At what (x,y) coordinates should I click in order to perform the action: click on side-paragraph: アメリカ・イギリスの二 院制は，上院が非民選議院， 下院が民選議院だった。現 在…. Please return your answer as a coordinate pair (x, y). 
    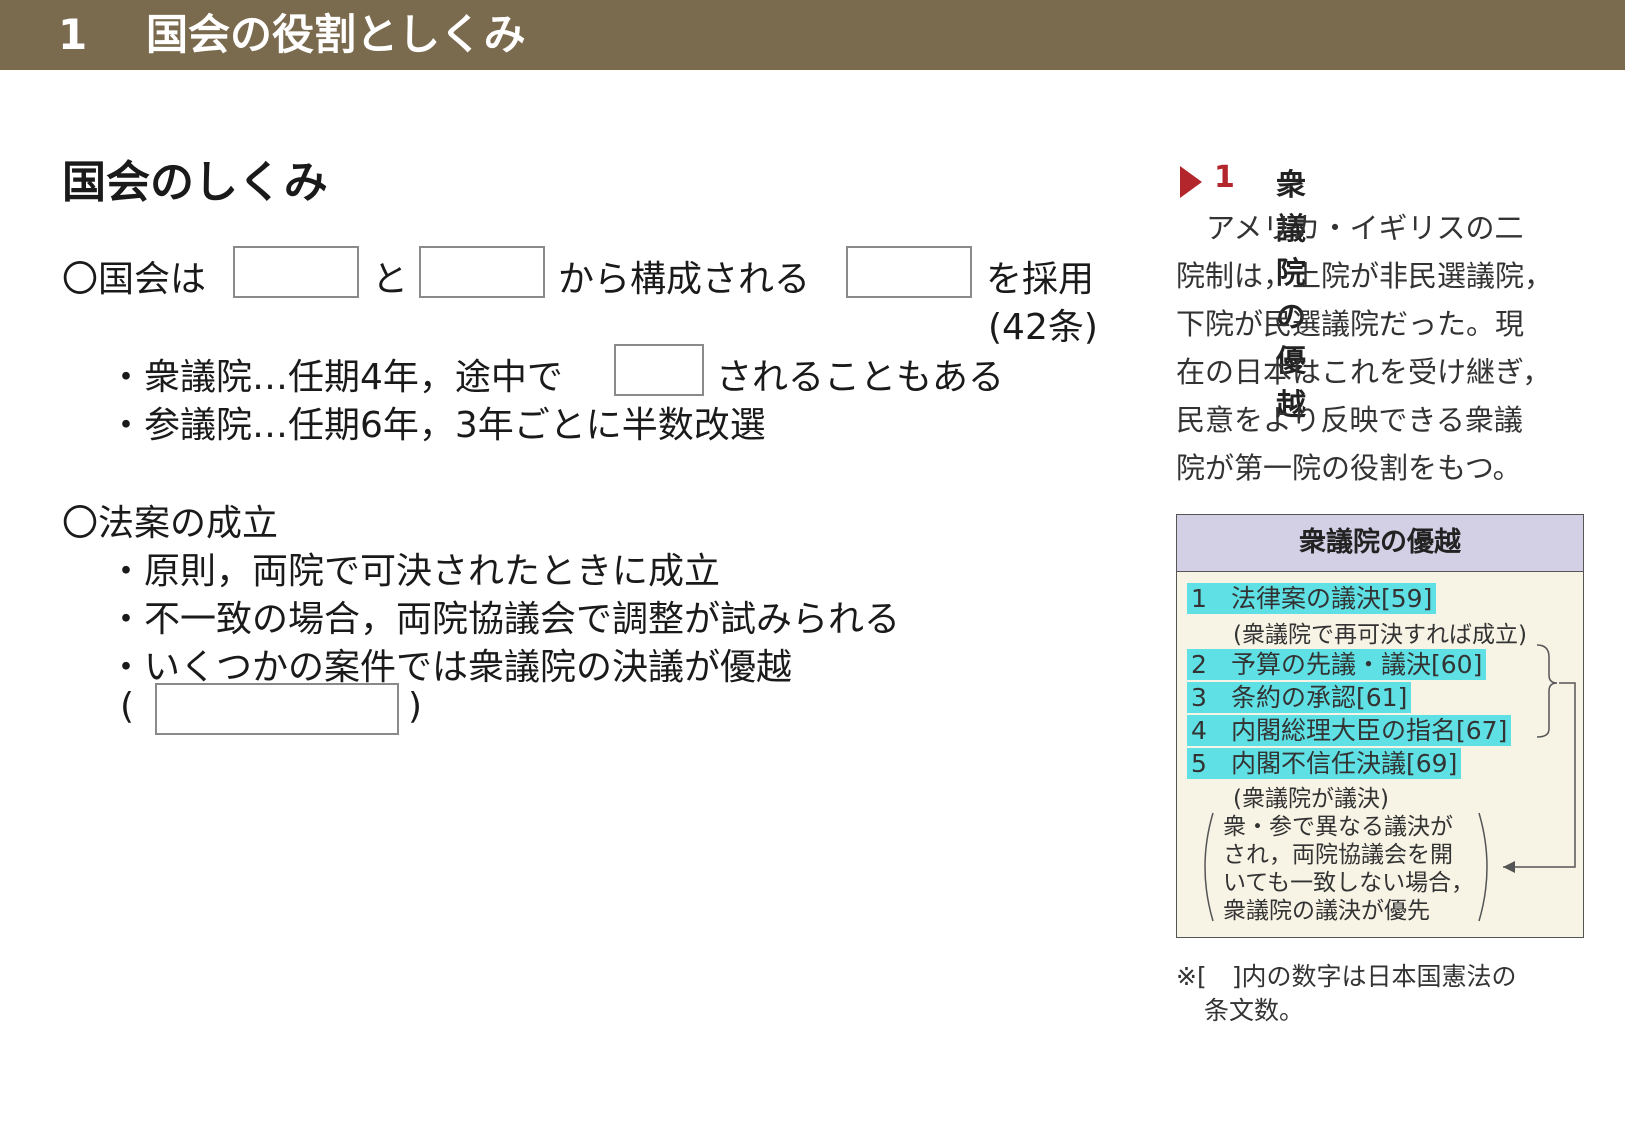
    Looking at the image, I should click on (1376, 348).